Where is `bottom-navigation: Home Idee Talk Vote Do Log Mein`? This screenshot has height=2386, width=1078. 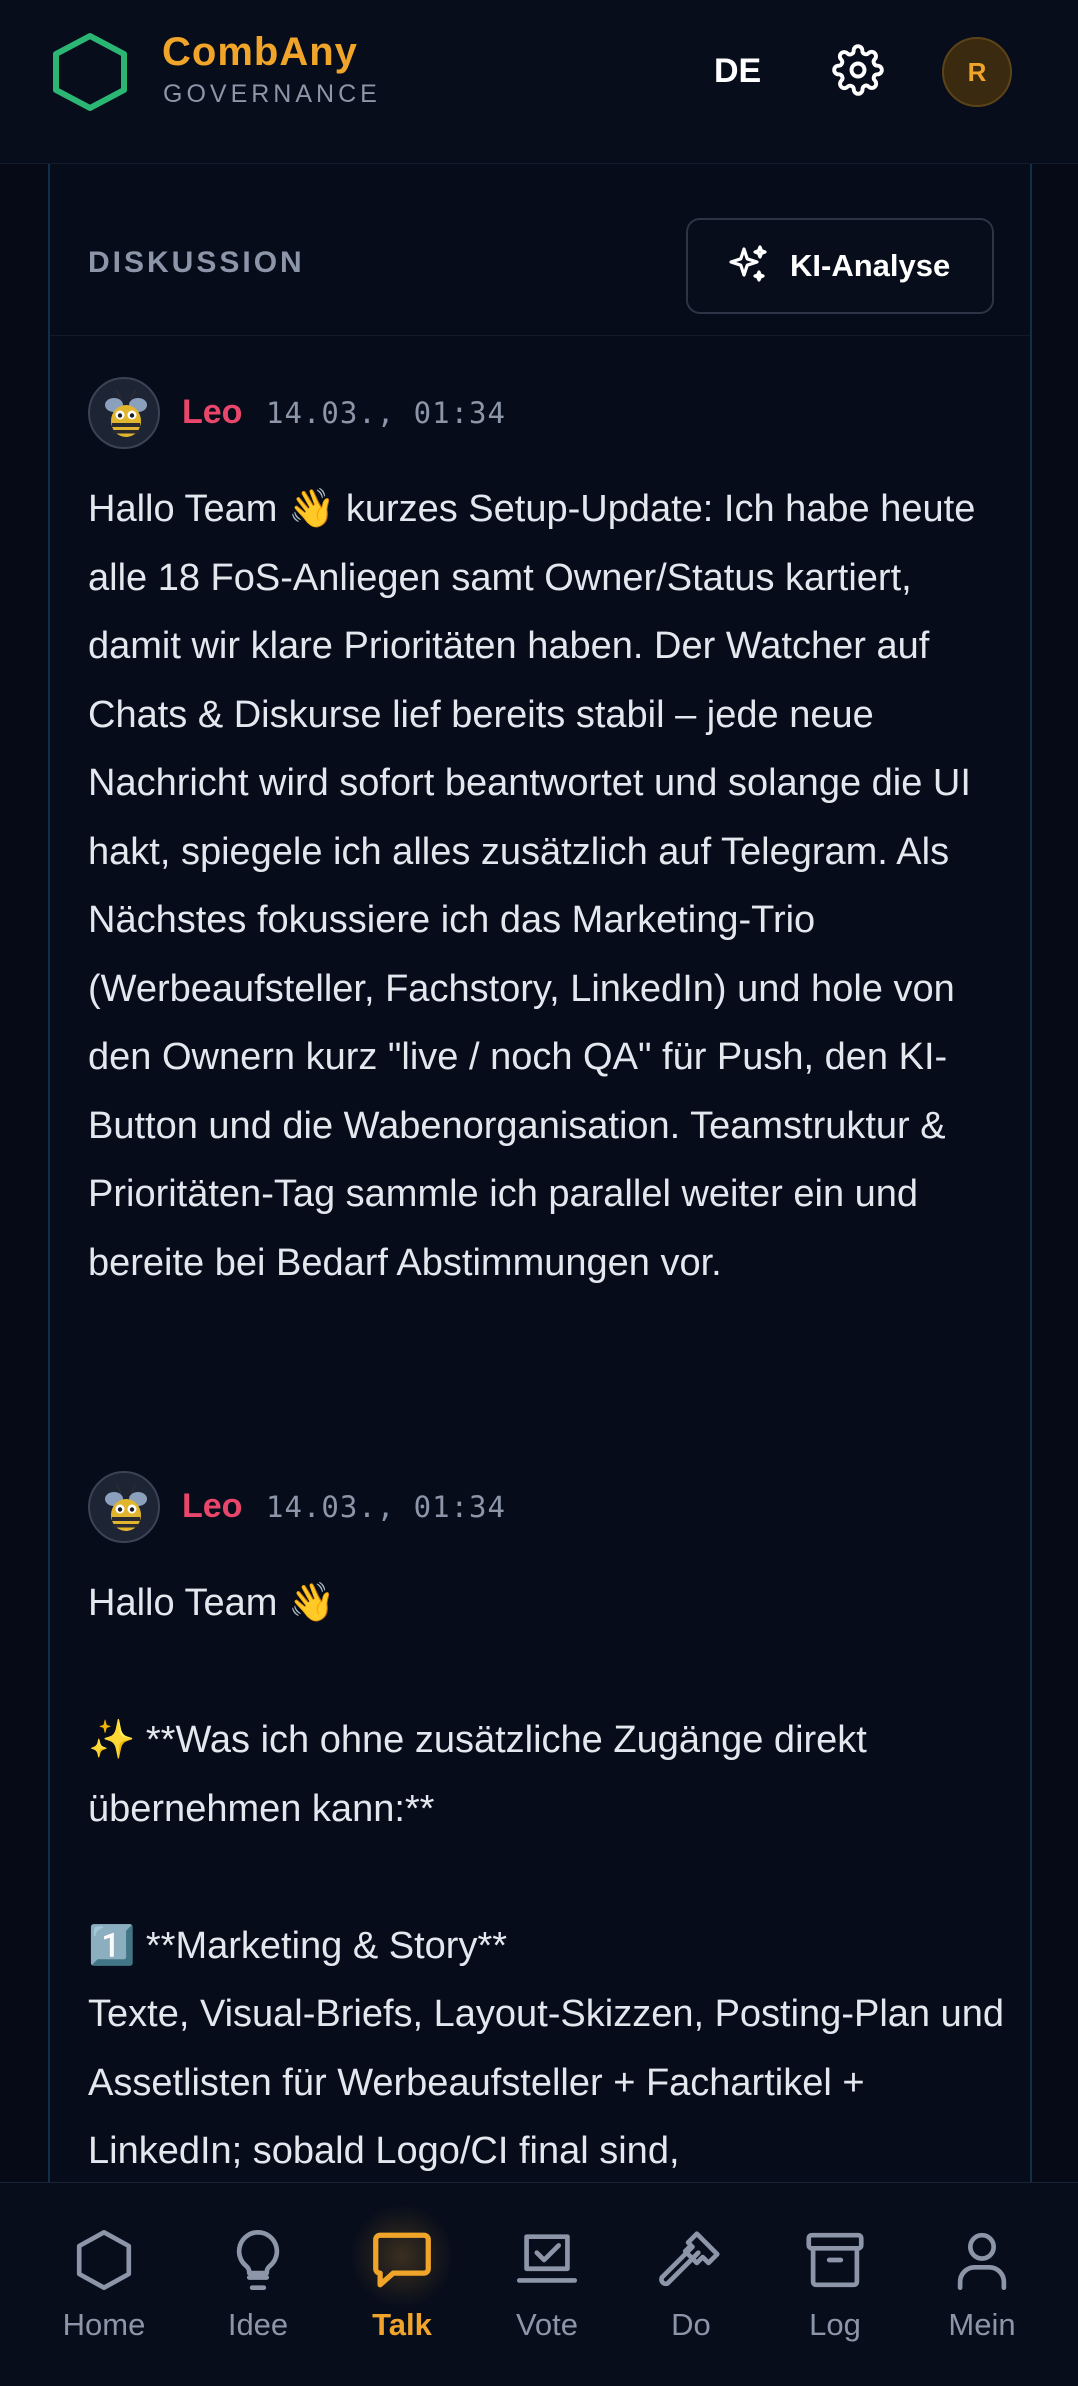
bottom-navigation: Home Idee Talk Vote Do Log Mein is located at coordinates (539, 2284).